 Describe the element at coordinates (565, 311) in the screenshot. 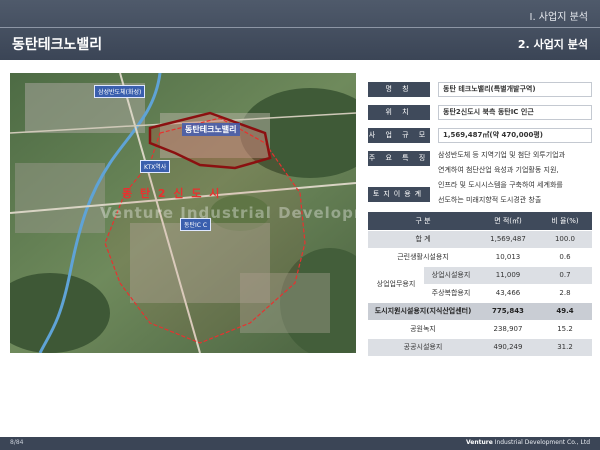

I see `cell-ratio: 49.4` at that location.